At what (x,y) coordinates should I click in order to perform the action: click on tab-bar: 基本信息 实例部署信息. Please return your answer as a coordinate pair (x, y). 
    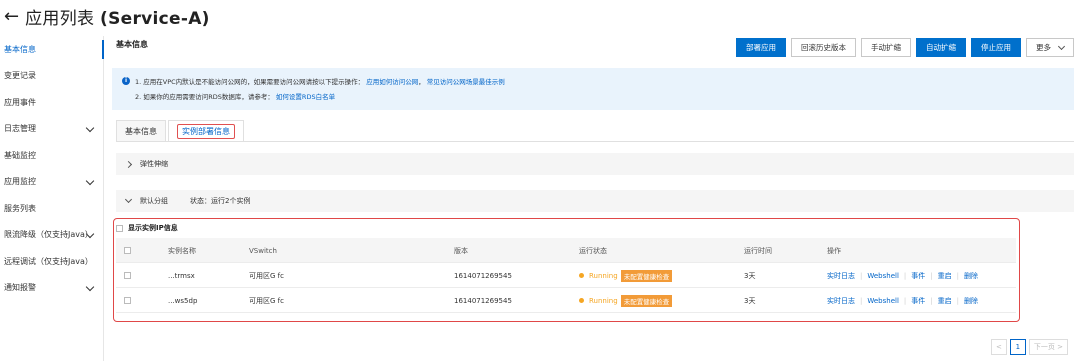
    Looking at the image, I should click on (595, 131).